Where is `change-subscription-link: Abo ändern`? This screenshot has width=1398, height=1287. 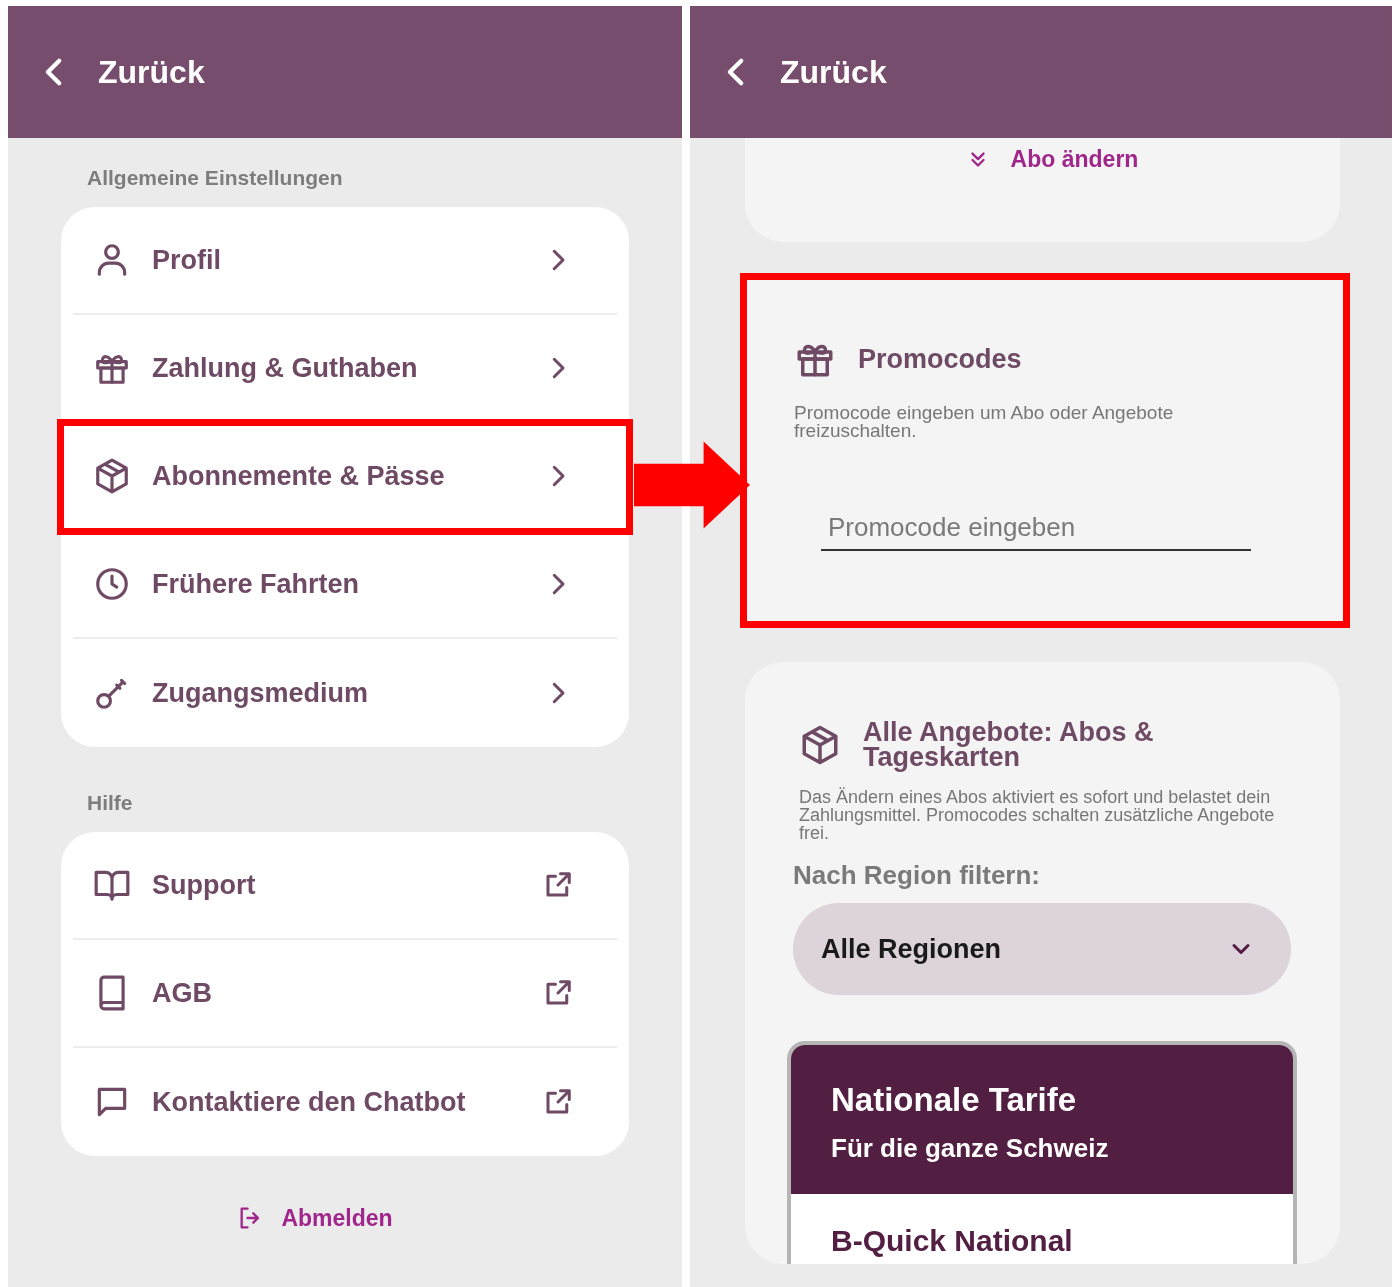 change-subscription-link: Abo ändern is located at coordinates (1052, 159).